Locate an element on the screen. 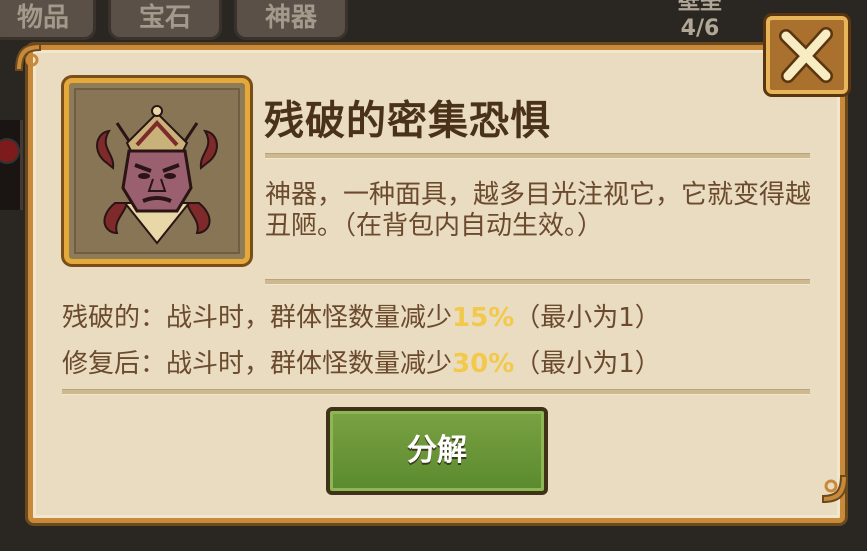 The height and width of the screenshot is (551, 867). tab-gems: 宝石 is located at coordinates (165, 20).